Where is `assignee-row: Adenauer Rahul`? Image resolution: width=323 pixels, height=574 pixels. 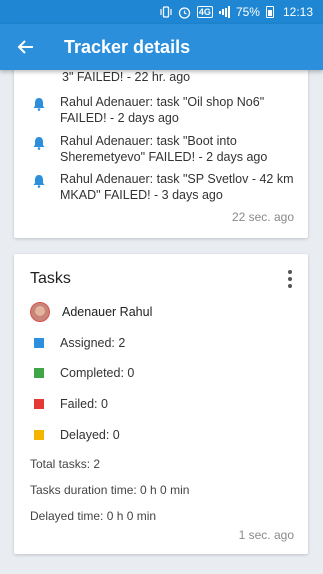
assignee-row: Adenauer Rahul is located at coordinates (91, 312).